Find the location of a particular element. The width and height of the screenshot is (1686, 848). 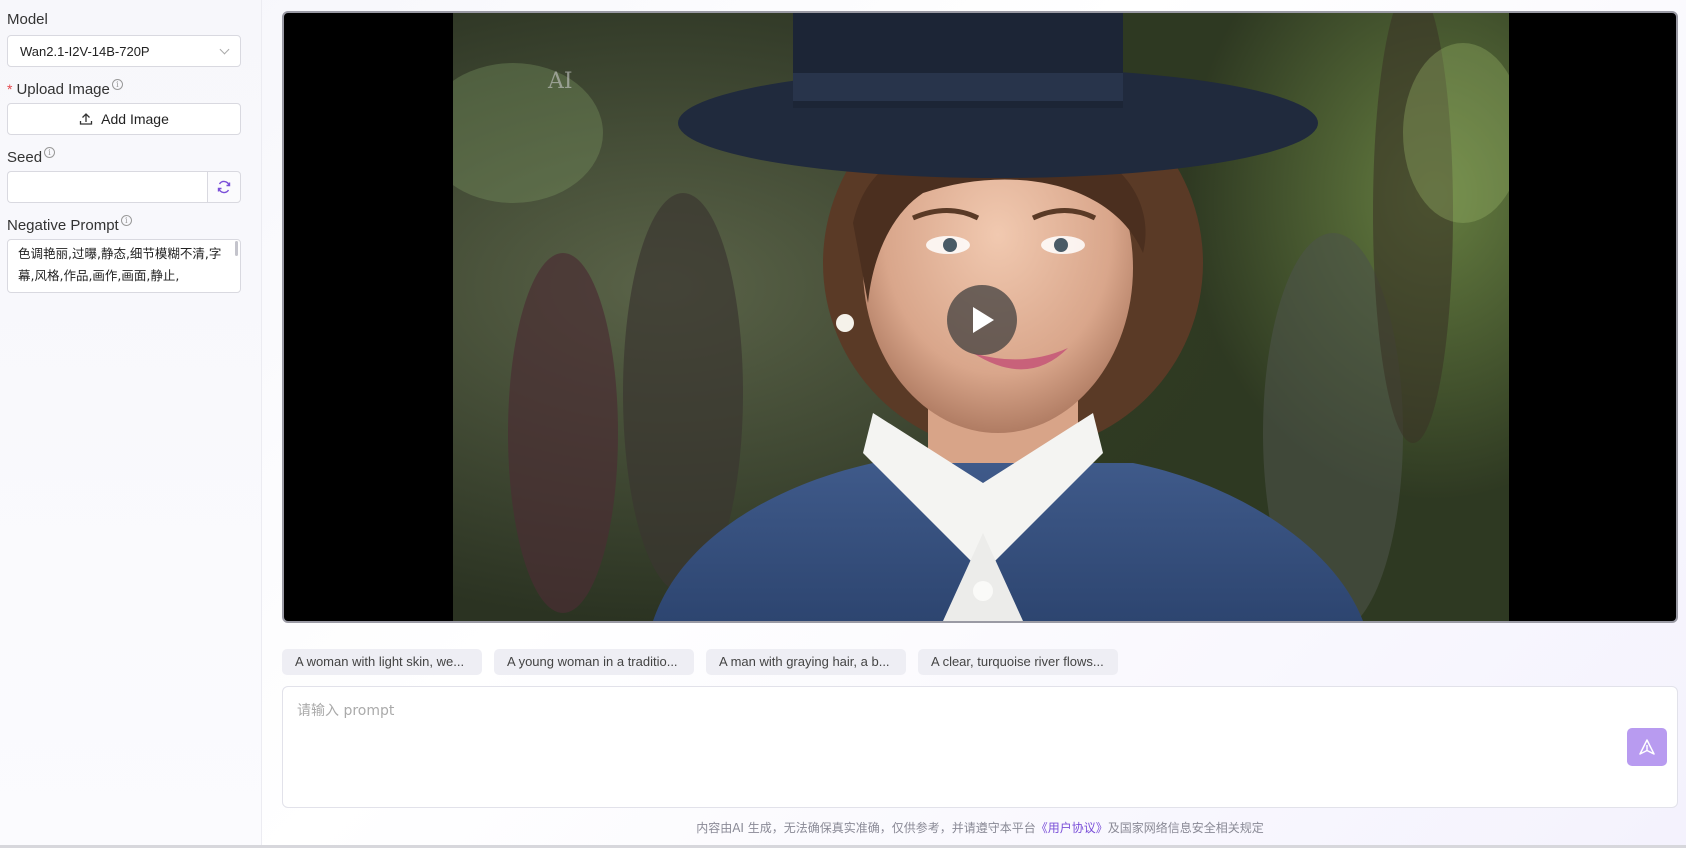

model-label: Model is located at coordinates (27, 19).